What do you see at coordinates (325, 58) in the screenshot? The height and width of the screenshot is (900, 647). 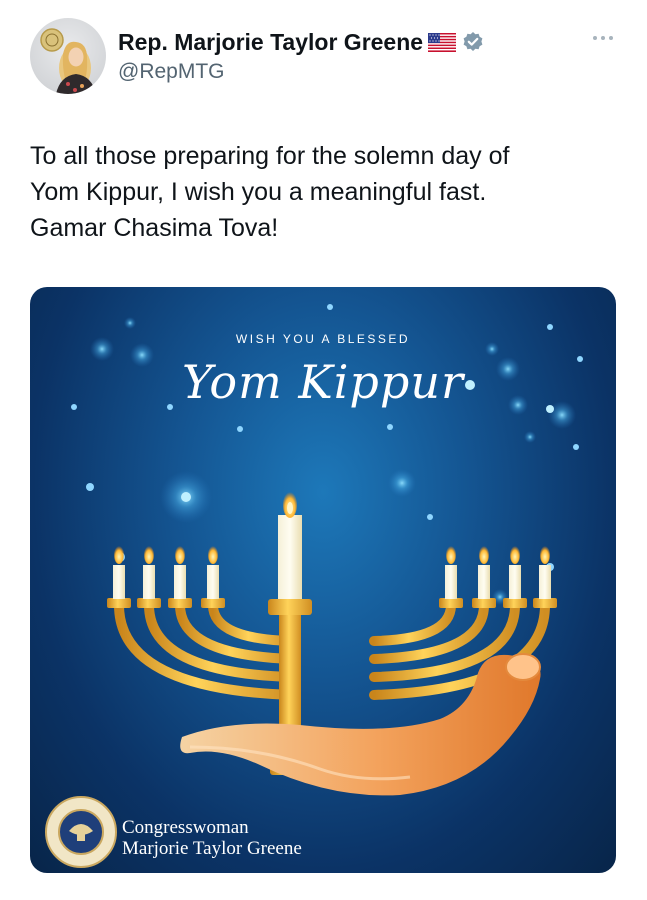 I see `tweet-header: Rep. Marjorie Taylor Greene @RepMTG` at bounding box center [325, 58].